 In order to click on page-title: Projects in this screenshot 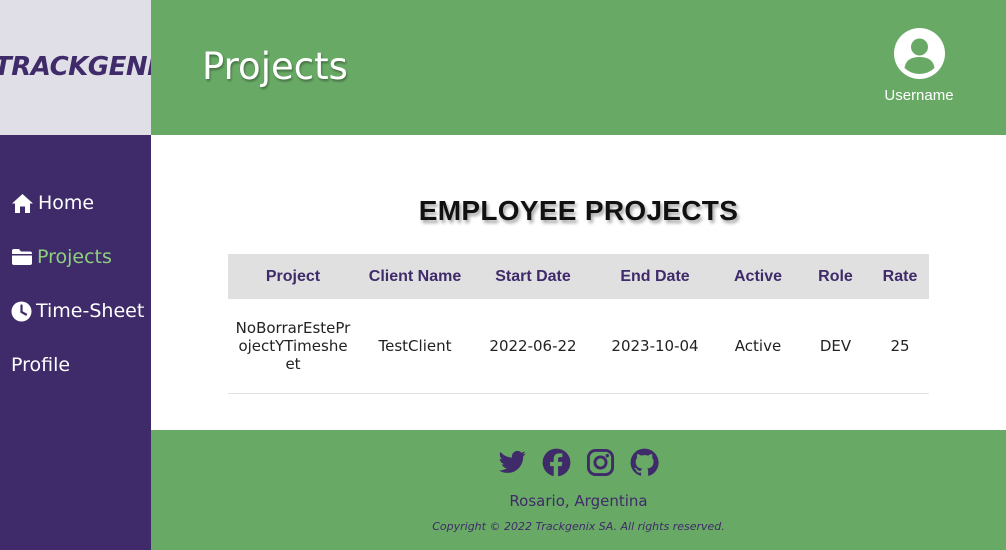, I will do `click(275, 66)`.